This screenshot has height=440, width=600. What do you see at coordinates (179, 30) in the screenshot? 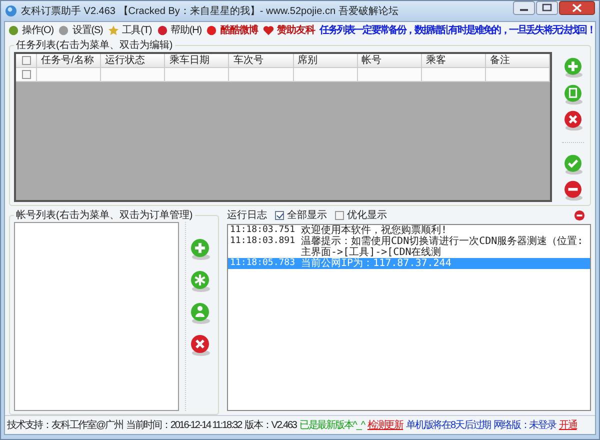
I see `menu-item: 帮助(H)` at bounding box center [179, 30].